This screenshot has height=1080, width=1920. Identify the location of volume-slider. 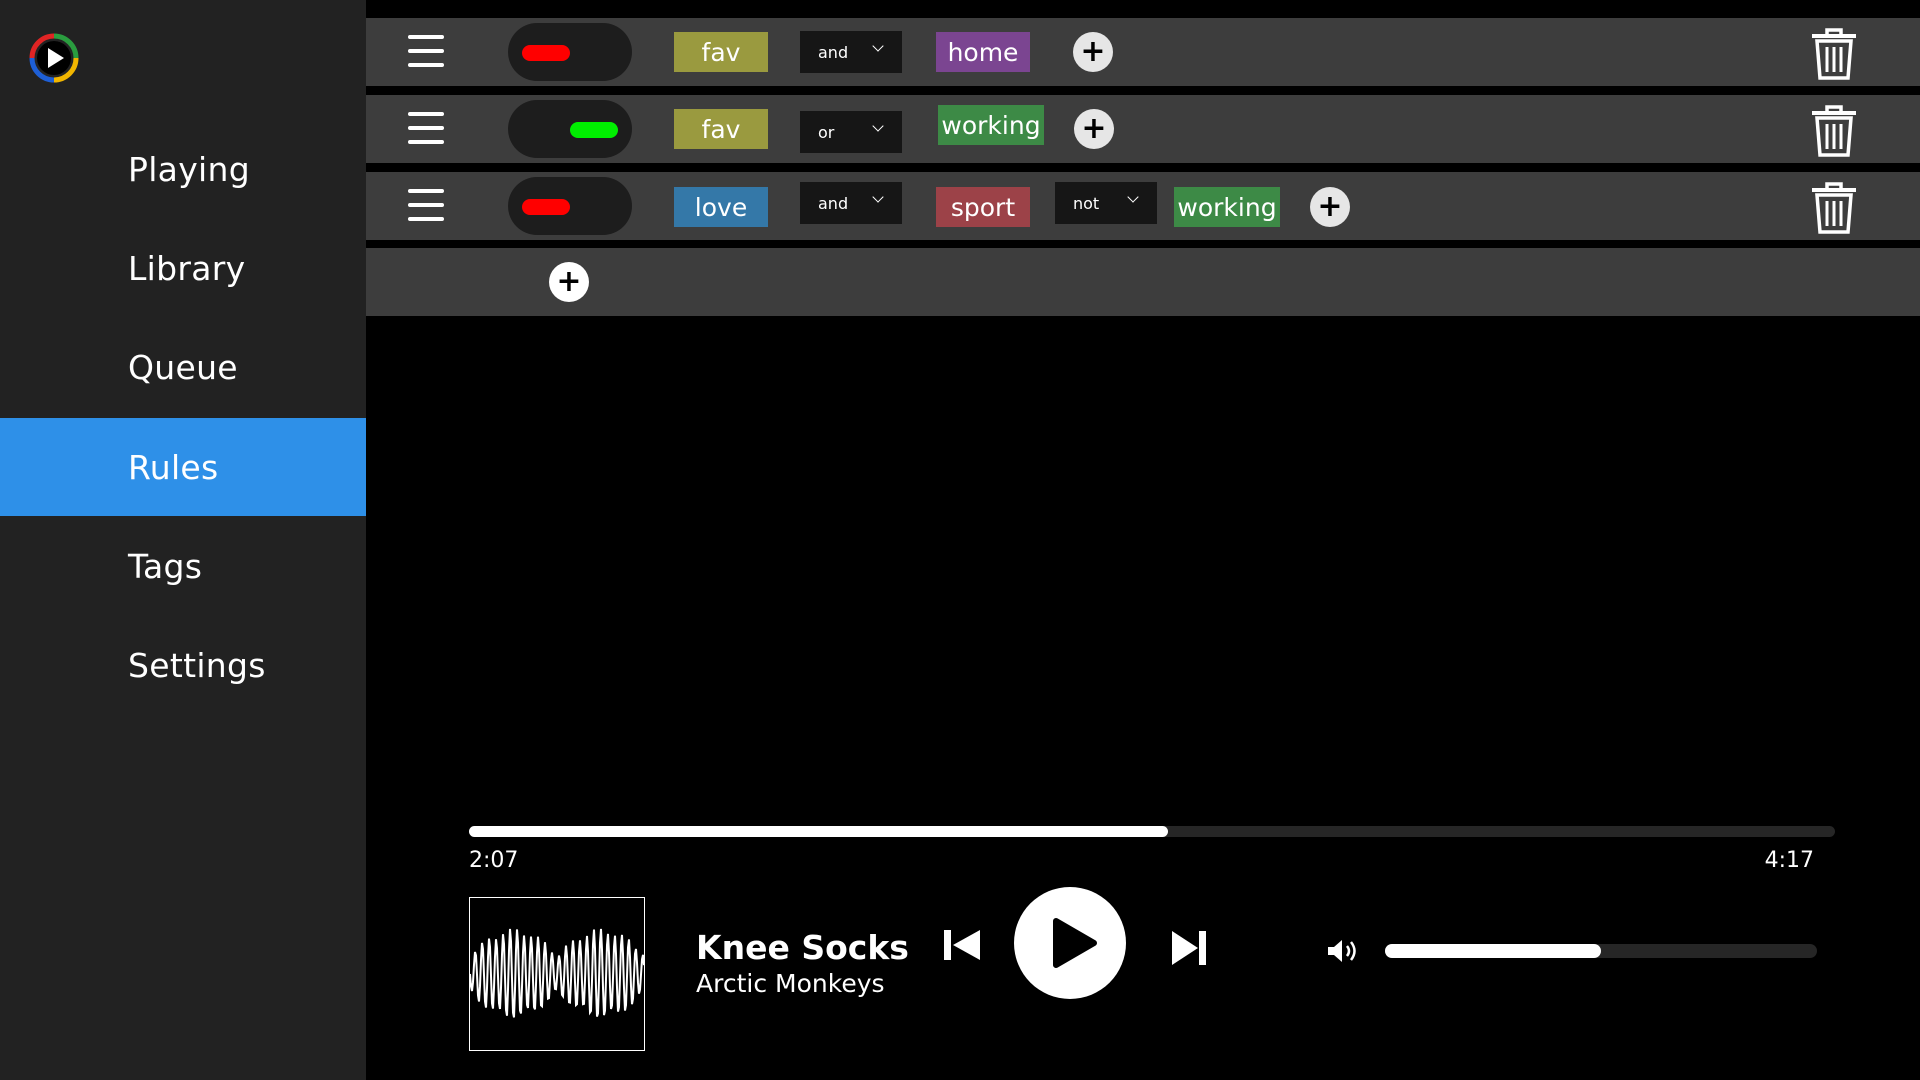
(1601, 951).